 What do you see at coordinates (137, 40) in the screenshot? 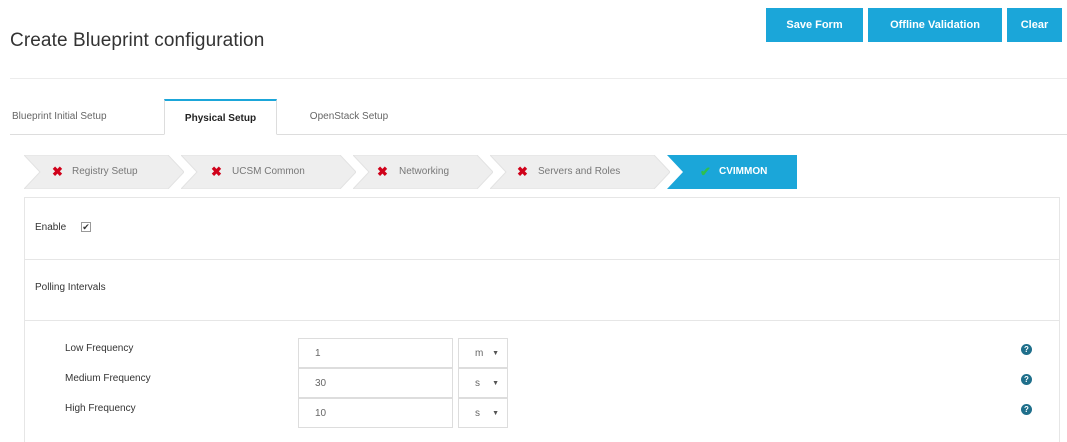
I see `page-title: Create Blueprint configuration` at bounding box center [137, 40].